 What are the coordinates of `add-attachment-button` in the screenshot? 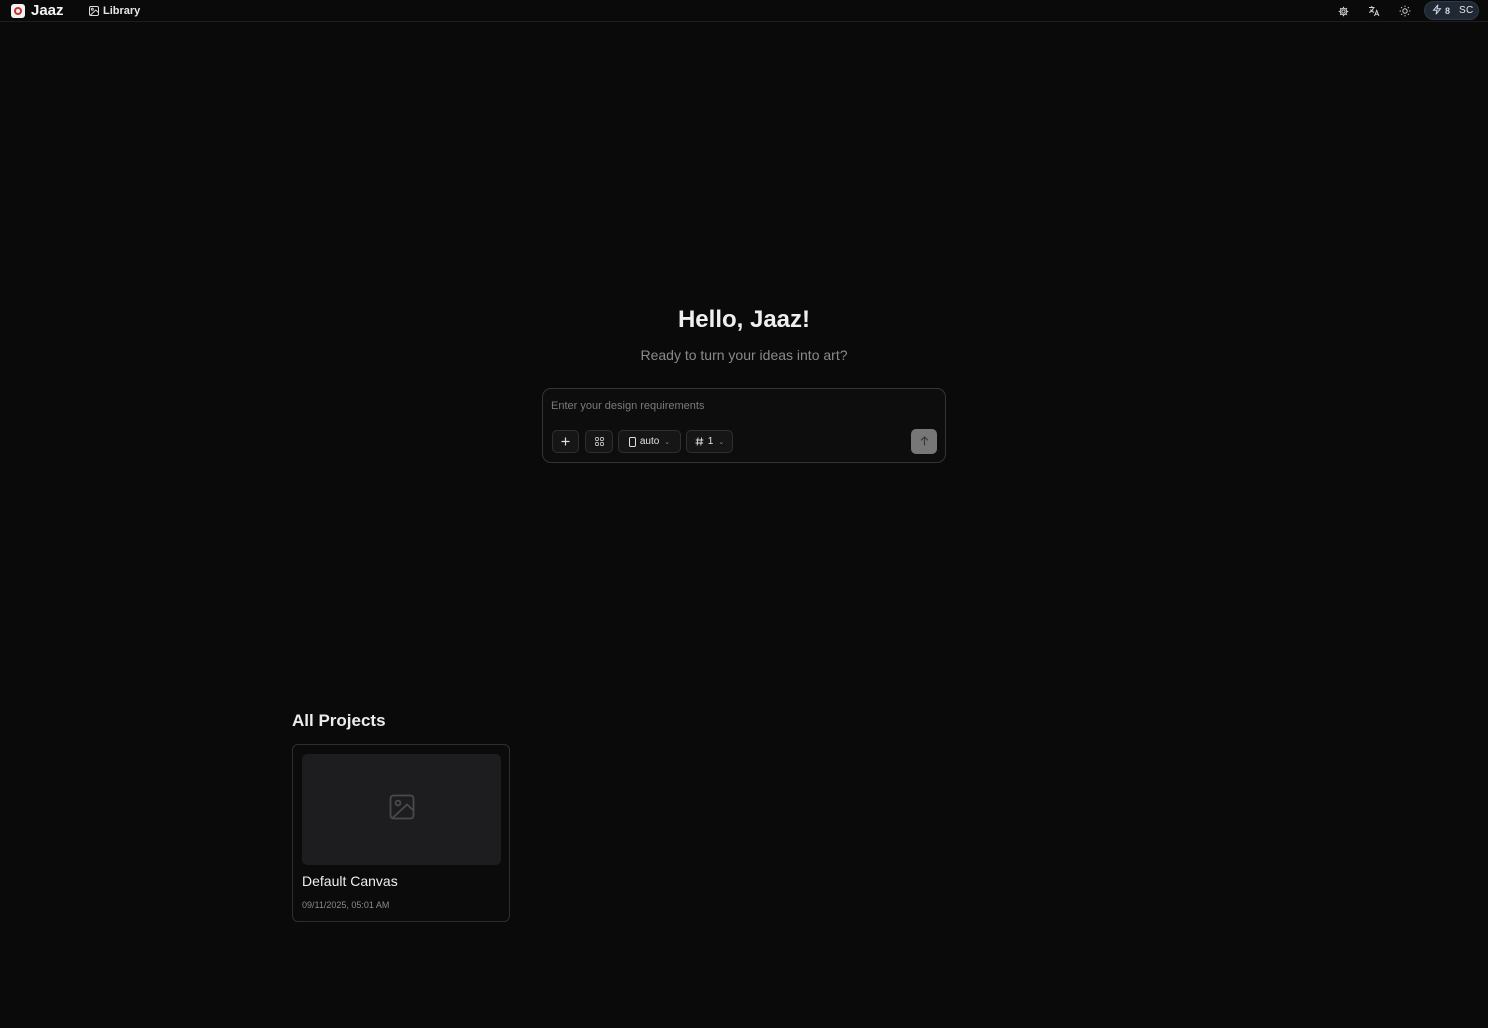 It's located at (565, 441).